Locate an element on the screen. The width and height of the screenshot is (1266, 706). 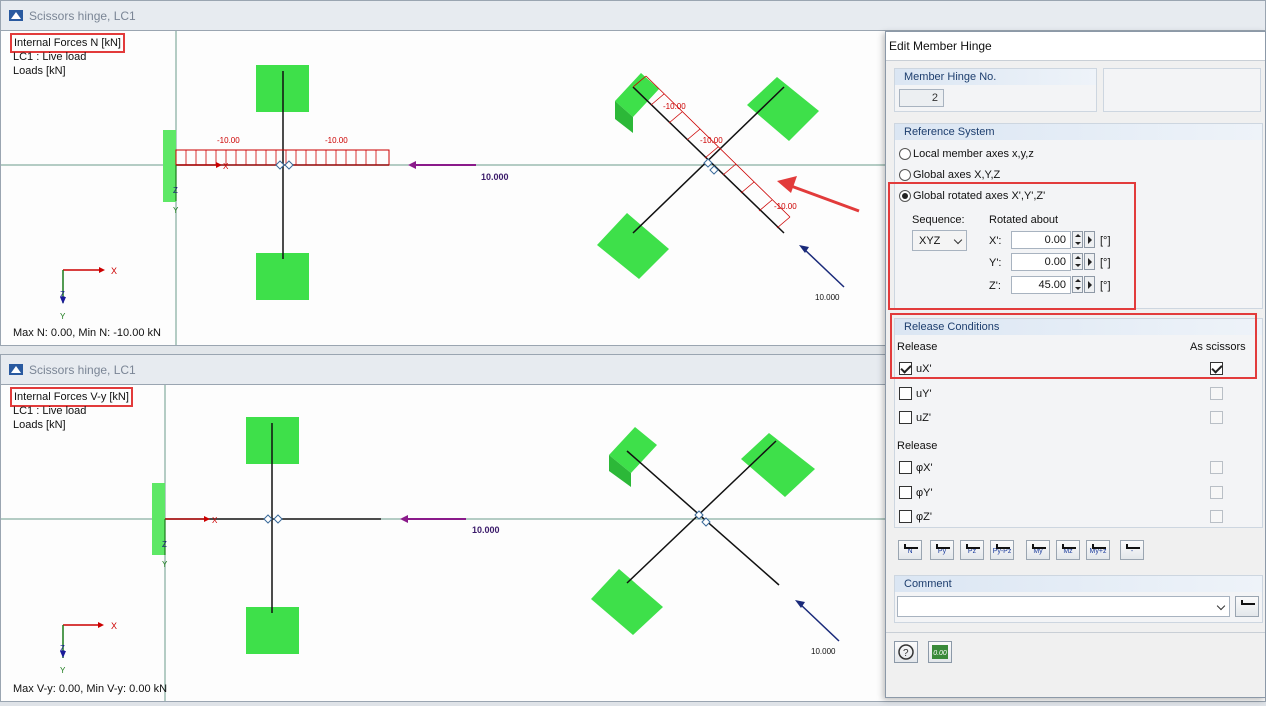
result-type-label: Internal Forces N [kN] is located at coordinates (67, 43).